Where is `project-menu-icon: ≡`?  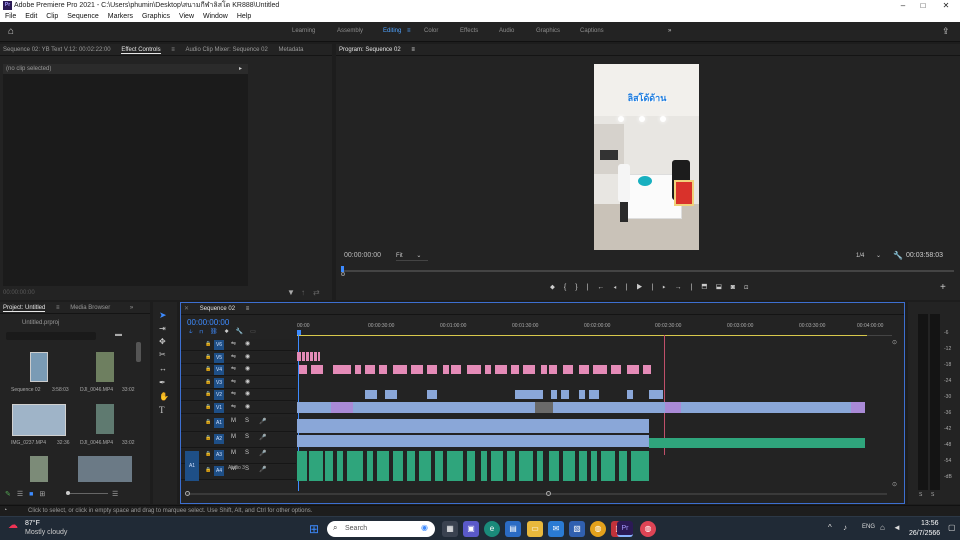 project-menu-icon: ≡ is located at coordinates (58, 308).